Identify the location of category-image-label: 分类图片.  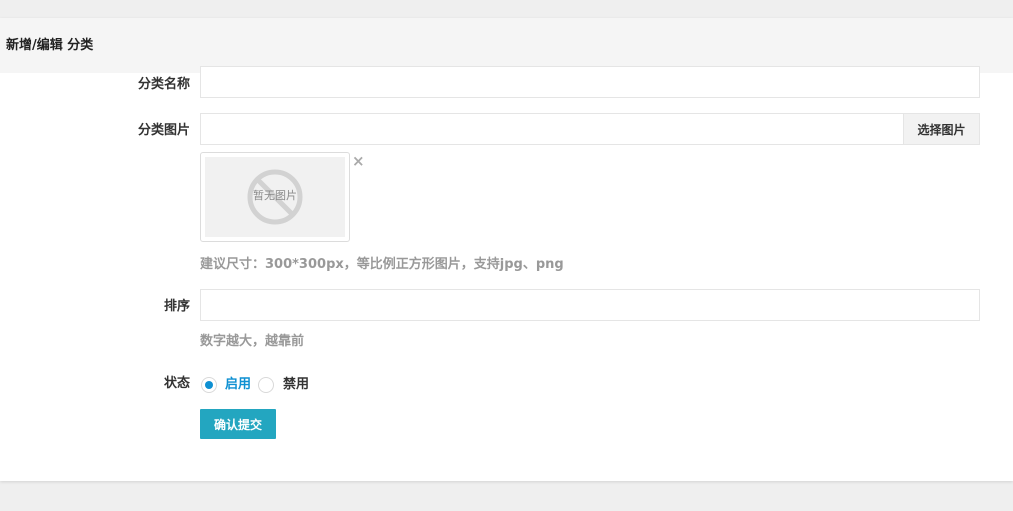
(163, 130).